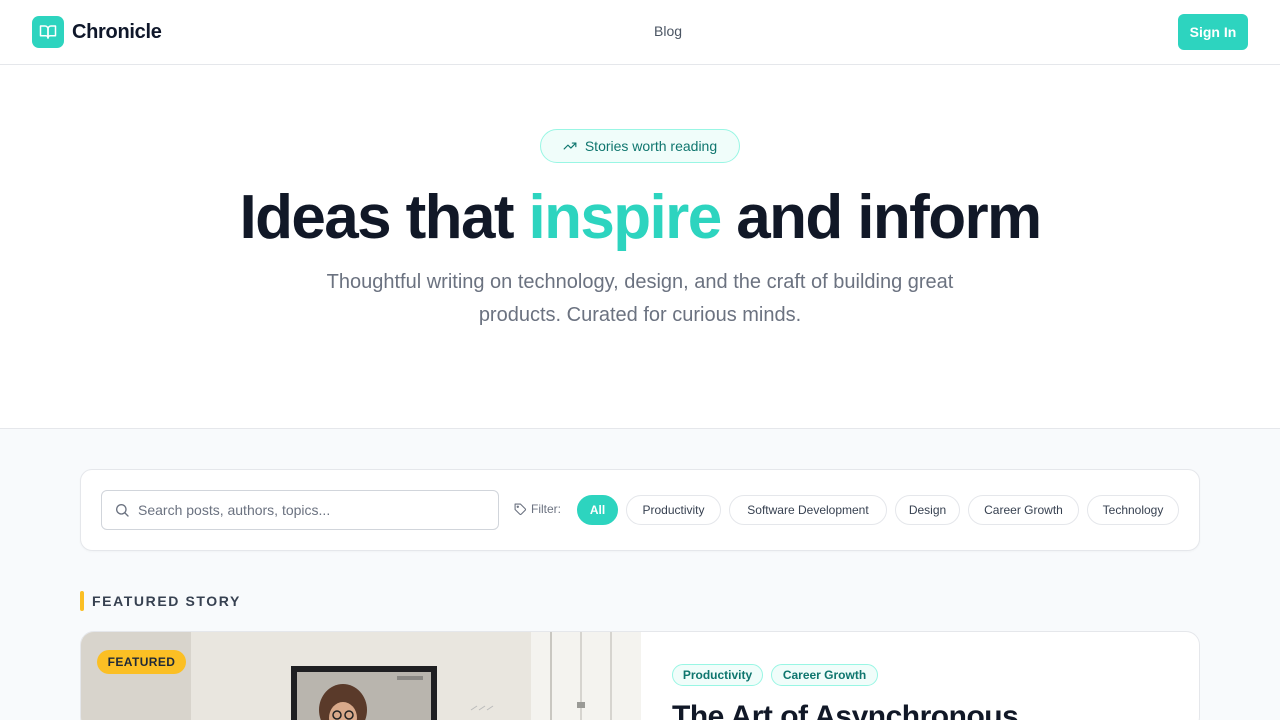 This screenshot has height=720, width=1280. I want to click on featured-post-image, so click(361, 676).